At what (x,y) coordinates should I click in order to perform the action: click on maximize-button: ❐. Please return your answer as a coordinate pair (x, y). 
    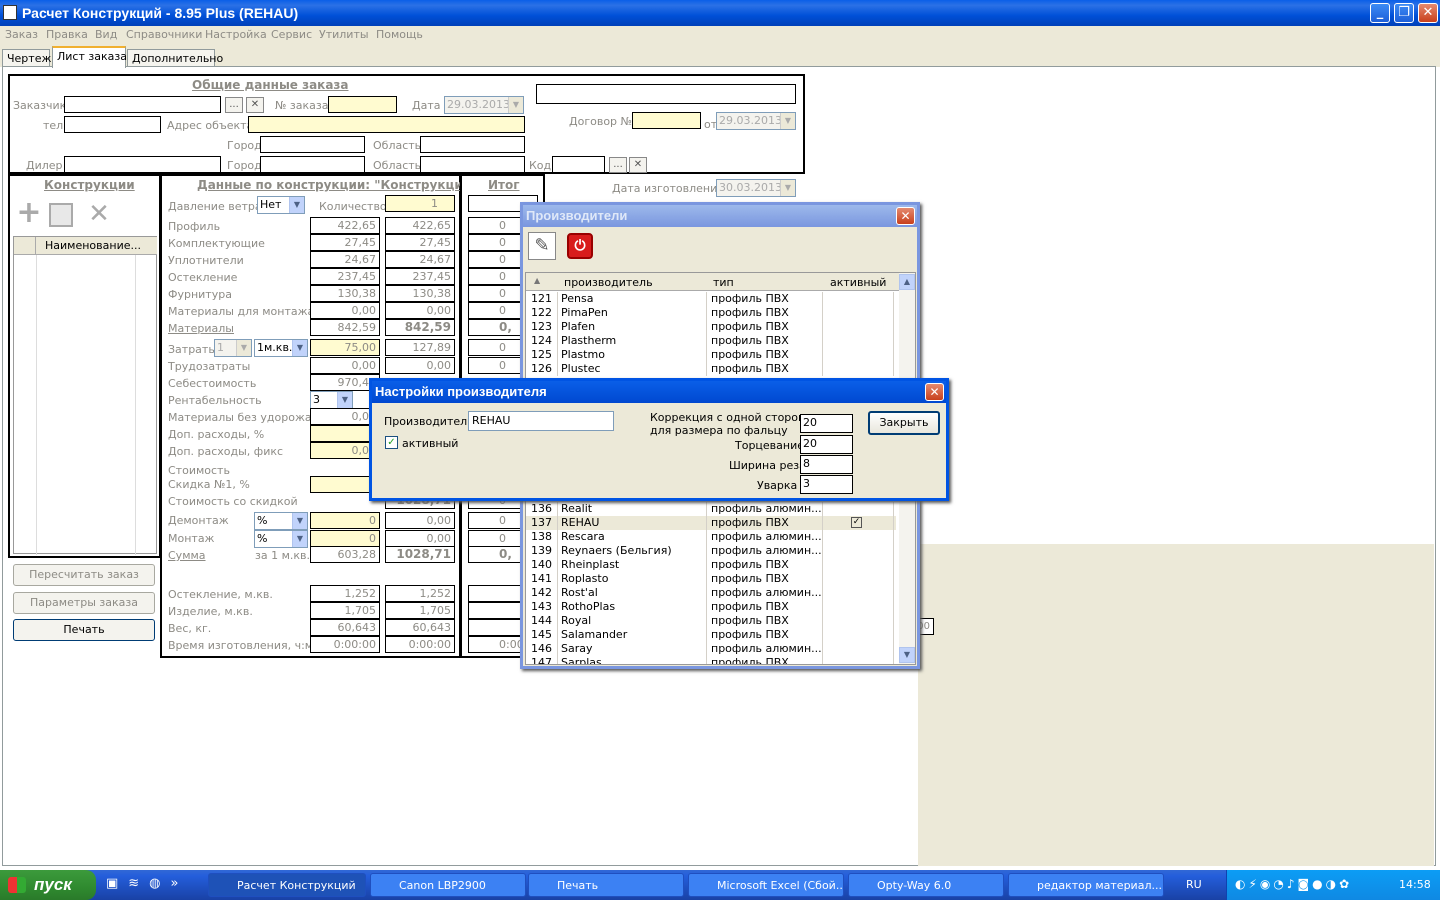
    Looking at the image, I should click on (1404, 13).